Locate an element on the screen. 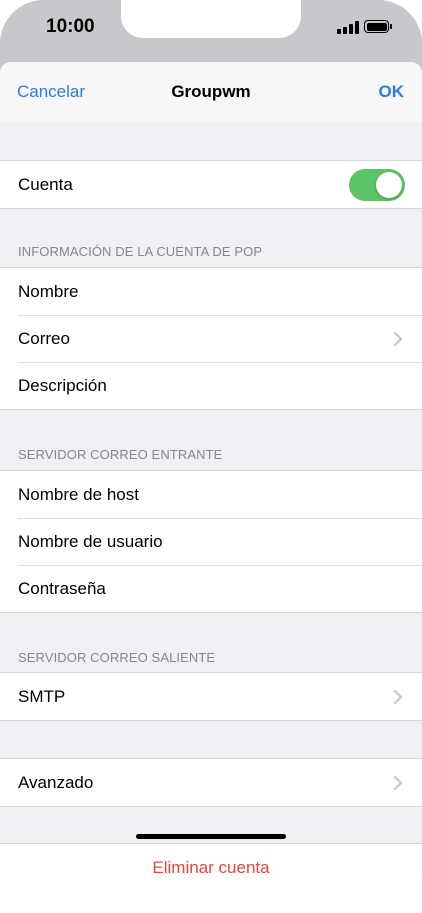 The height and width of the screenshot is (913, 422). email-label: Correo is located at coordinates (44, 338).